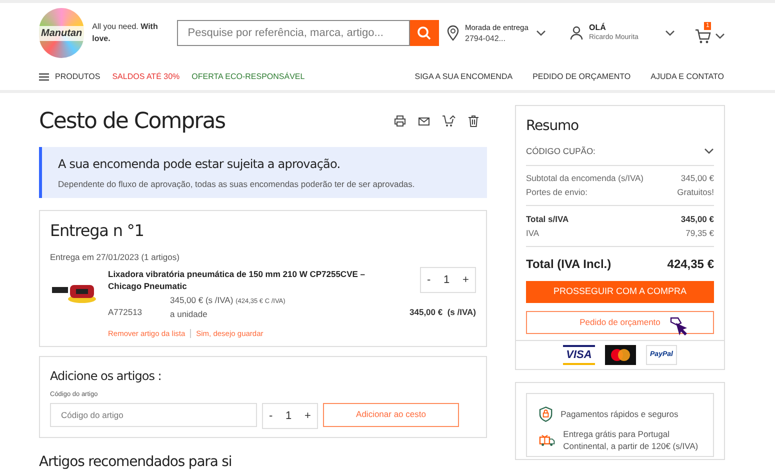 The height and width of the screenshot is (476, 775). Describe the element at coordinates (557, 192) in the screenshot. I see `summary-label: Portes de envio:` at that location.